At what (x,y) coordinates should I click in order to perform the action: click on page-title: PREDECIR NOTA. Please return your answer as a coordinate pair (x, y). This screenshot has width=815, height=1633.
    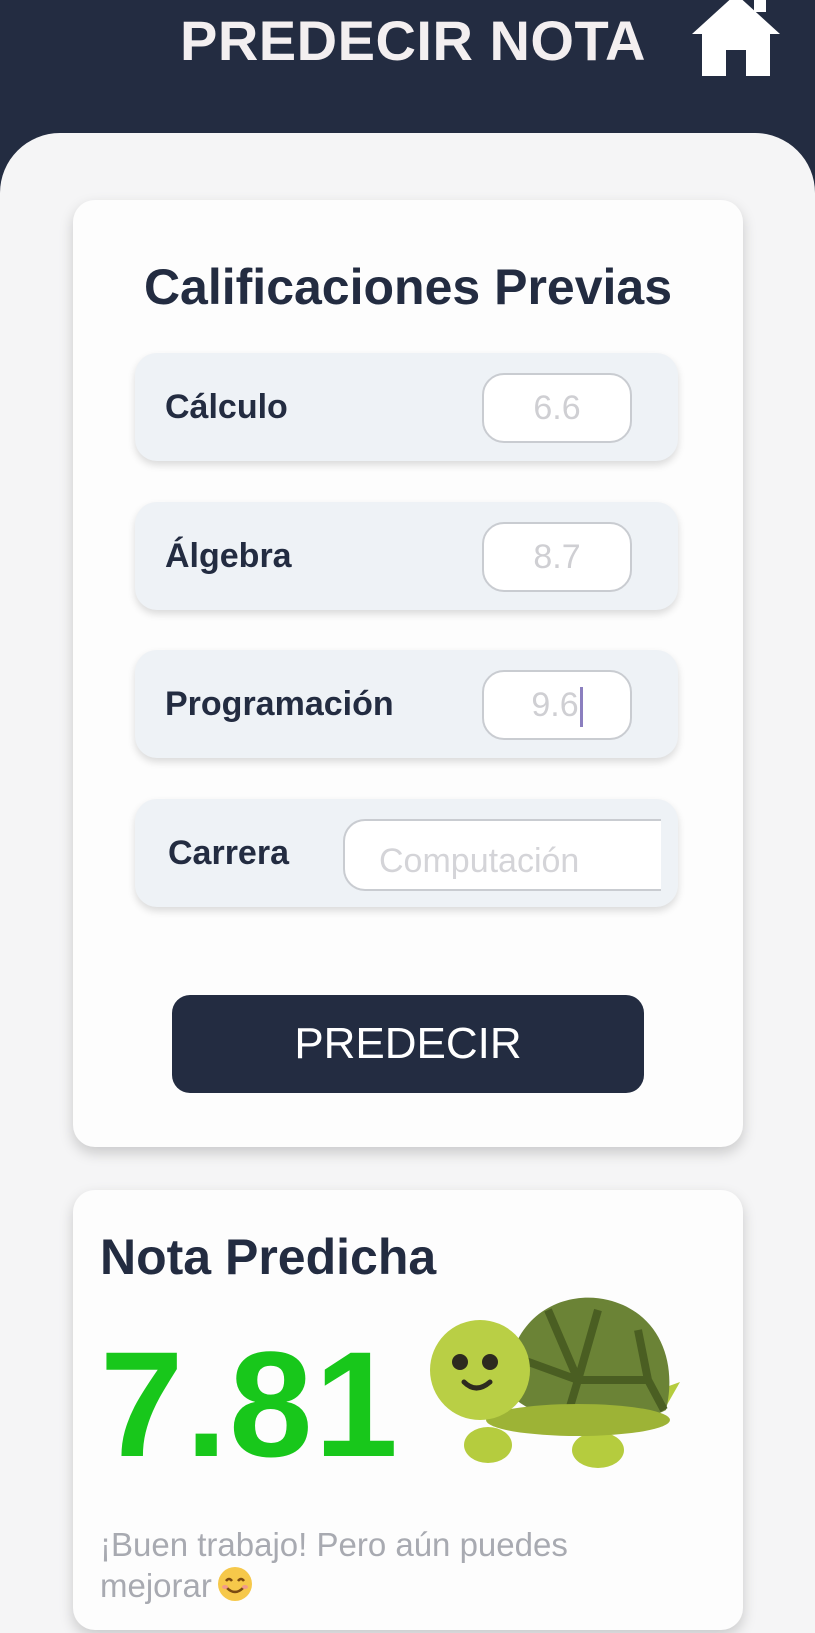
    Looking at the image, I should click on (413, 40).